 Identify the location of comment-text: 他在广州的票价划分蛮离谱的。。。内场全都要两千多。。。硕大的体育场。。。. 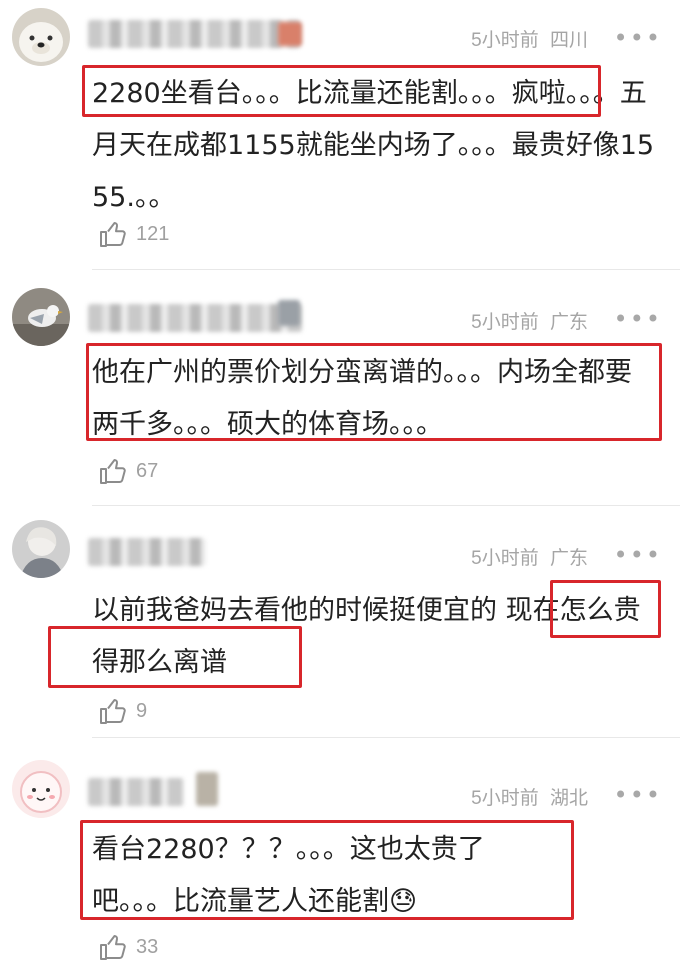
(362, 398).